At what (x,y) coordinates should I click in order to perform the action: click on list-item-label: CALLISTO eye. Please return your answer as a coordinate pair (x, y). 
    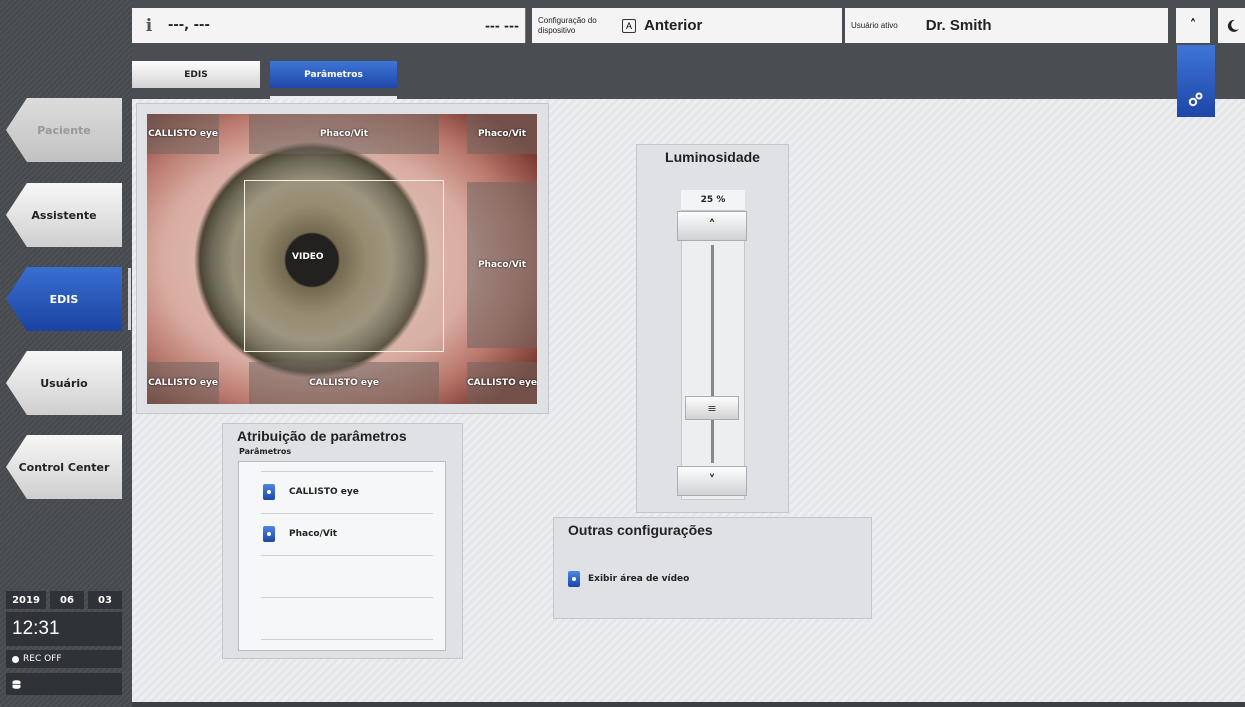
    Looking at the image, I should click on (324, 492).